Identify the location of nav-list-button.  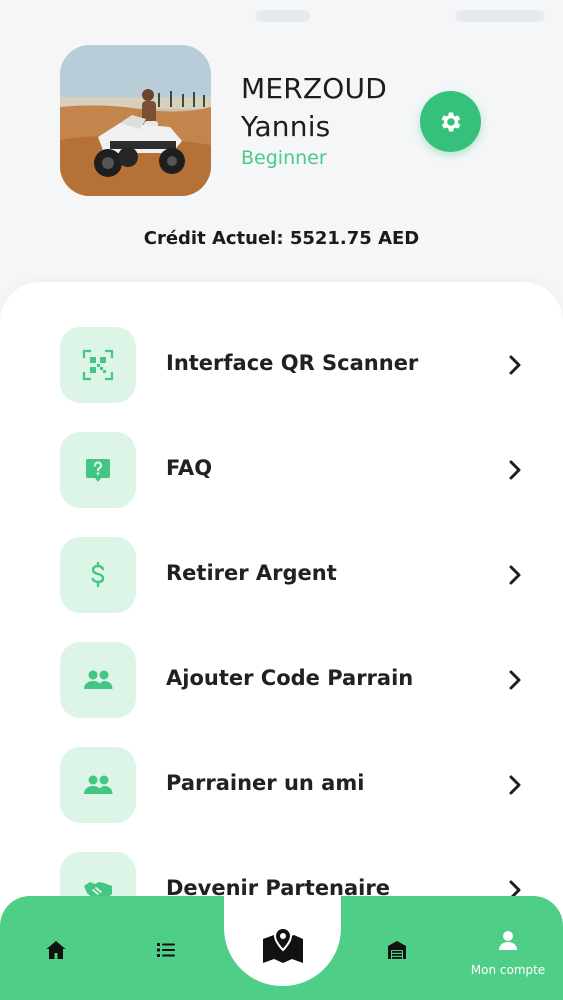
(166, 950).